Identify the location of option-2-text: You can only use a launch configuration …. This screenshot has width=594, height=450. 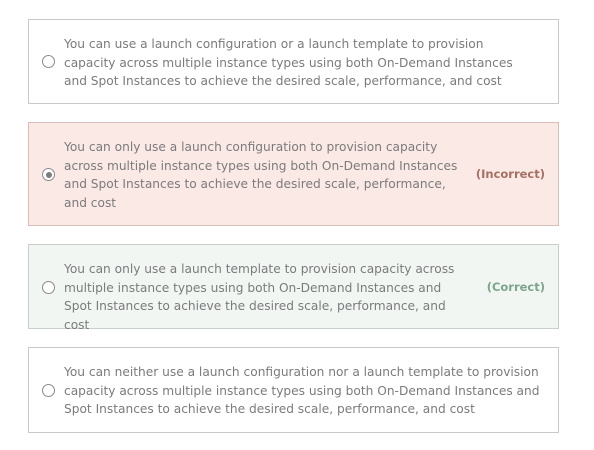
(261, 175).